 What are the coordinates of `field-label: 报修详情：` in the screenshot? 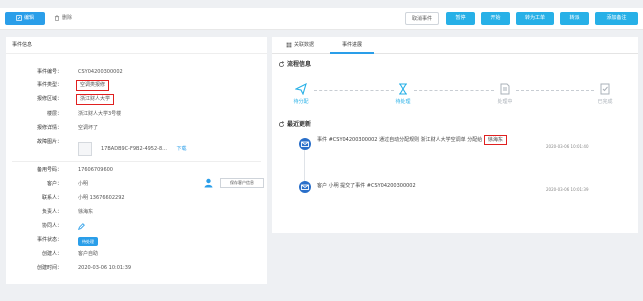 It's located at (49, 128).